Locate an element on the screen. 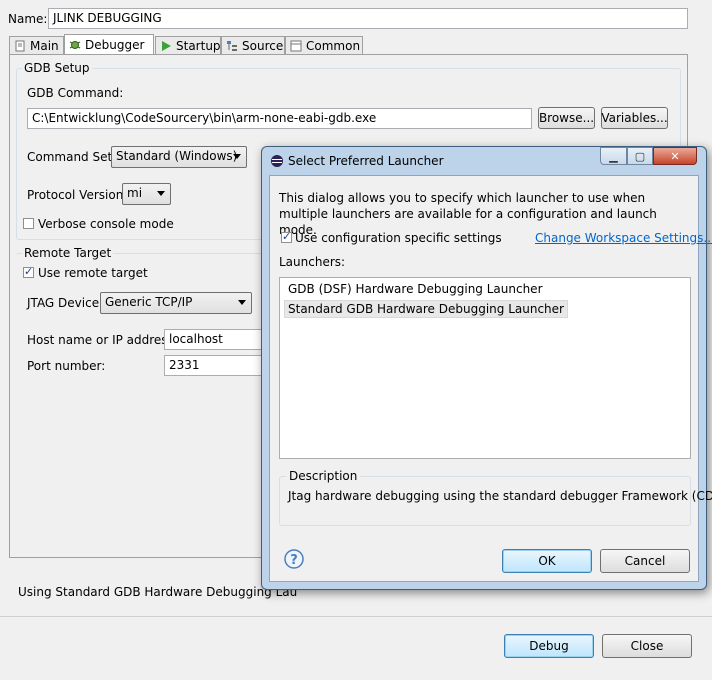  gdb-setup-title: GDB Setup is located at coordinates (57, 68).